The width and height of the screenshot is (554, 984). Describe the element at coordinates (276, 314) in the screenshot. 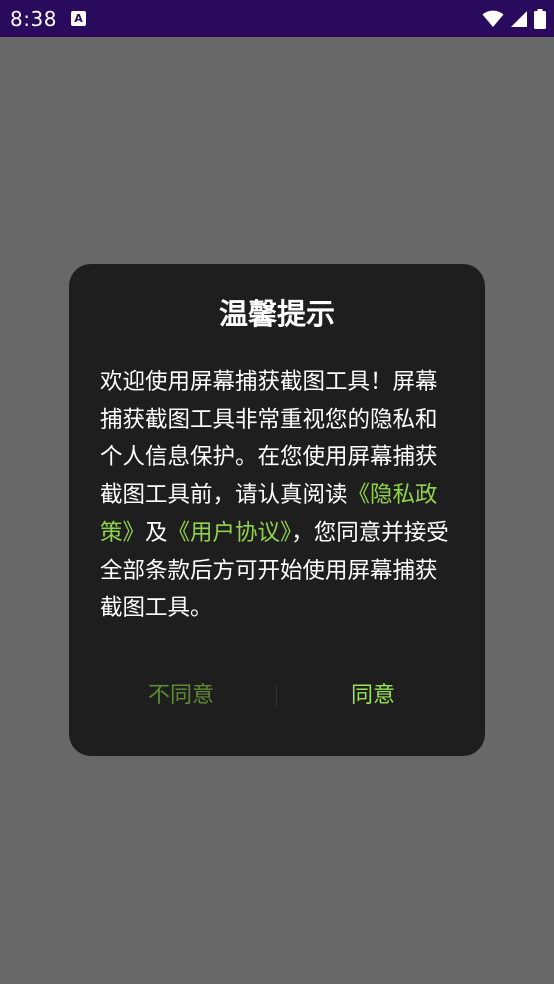

I see `dialog-title: 温馨提示` at that location.